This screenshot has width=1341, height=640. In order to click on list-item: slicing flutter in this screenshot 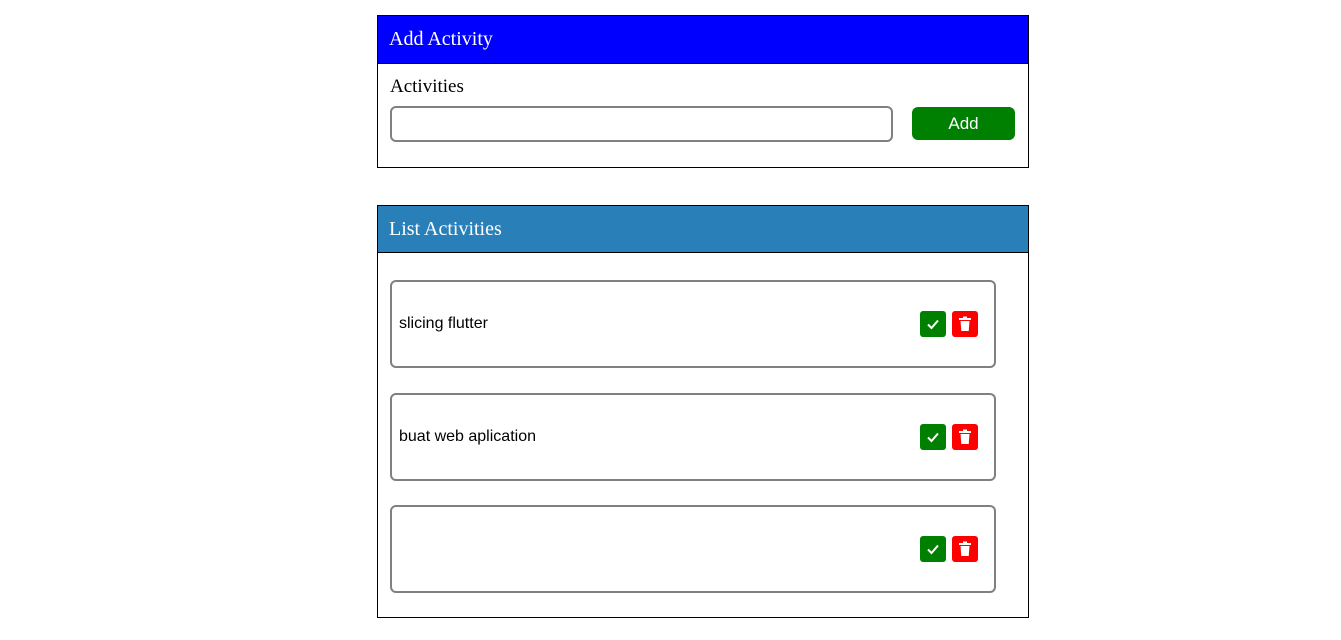, I will do `click(693, 324)`.